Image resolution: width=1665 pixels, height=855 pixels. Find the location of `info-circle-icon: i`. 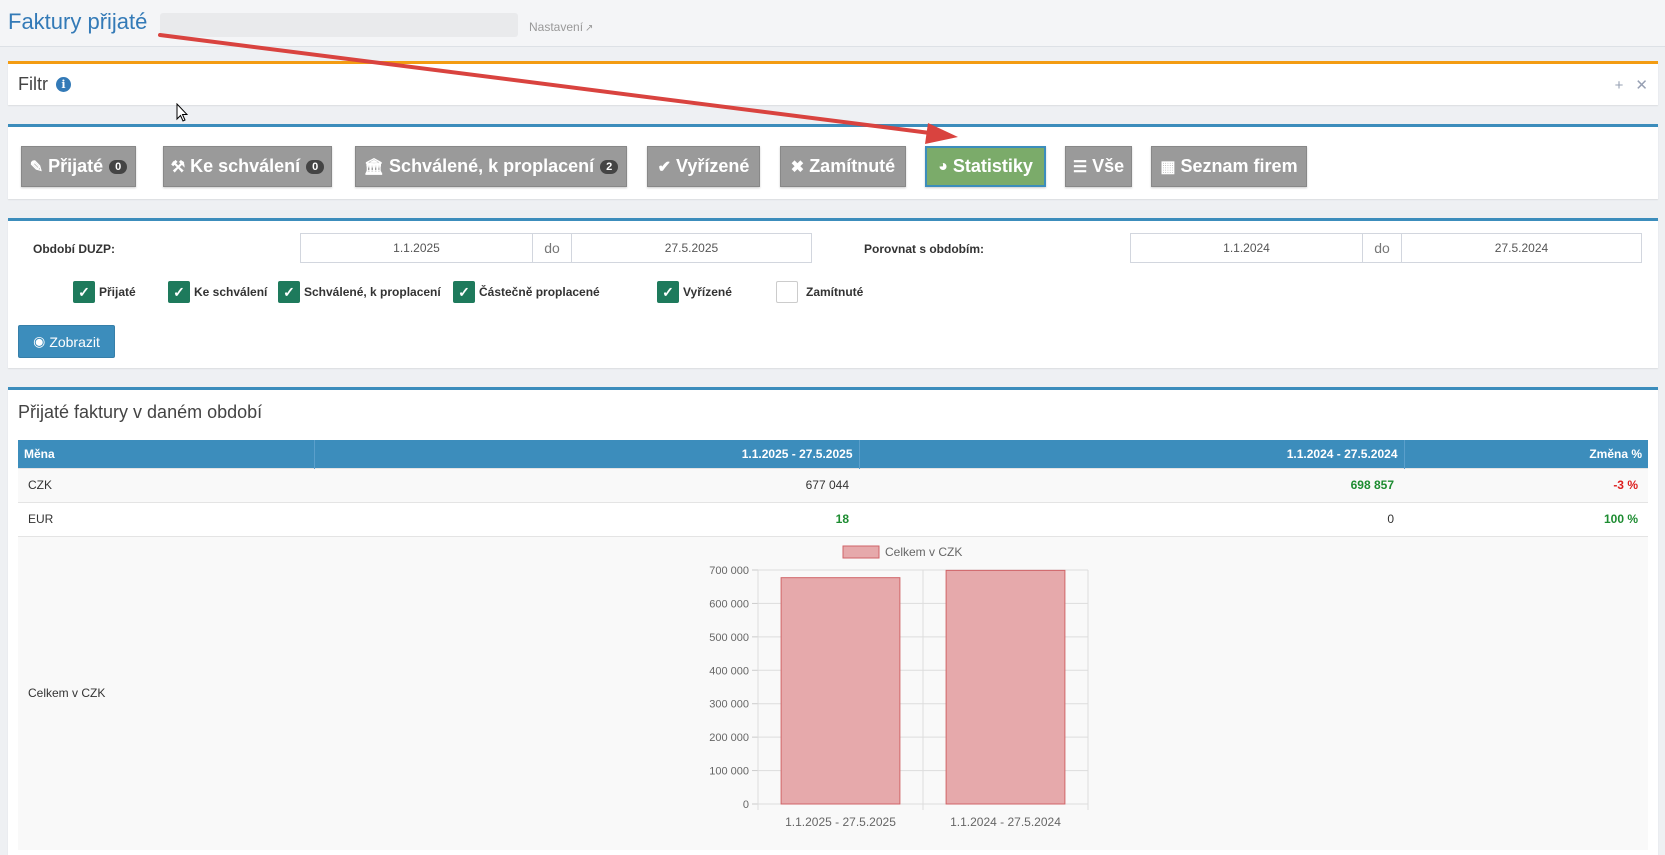

info-circle-icon: i is located at coordinates (64, 84).